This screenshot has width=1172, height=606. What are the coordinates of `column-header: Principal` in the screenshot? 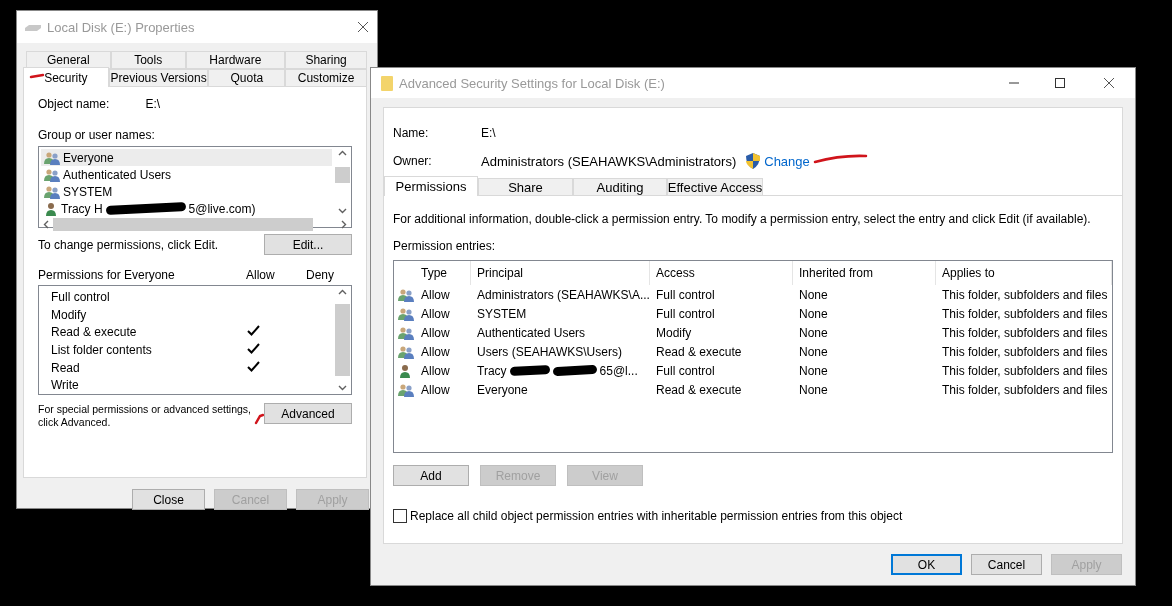 It's located at (560, 273).